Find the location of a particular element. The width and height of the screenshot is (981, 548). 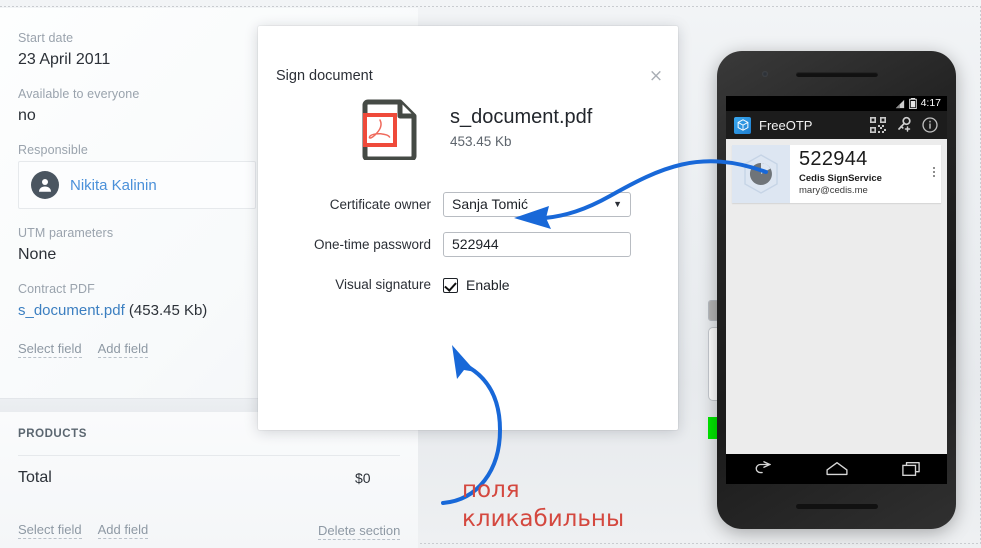

contract-file-size: (453.45 Kb) is located at coordinates (168, 310).